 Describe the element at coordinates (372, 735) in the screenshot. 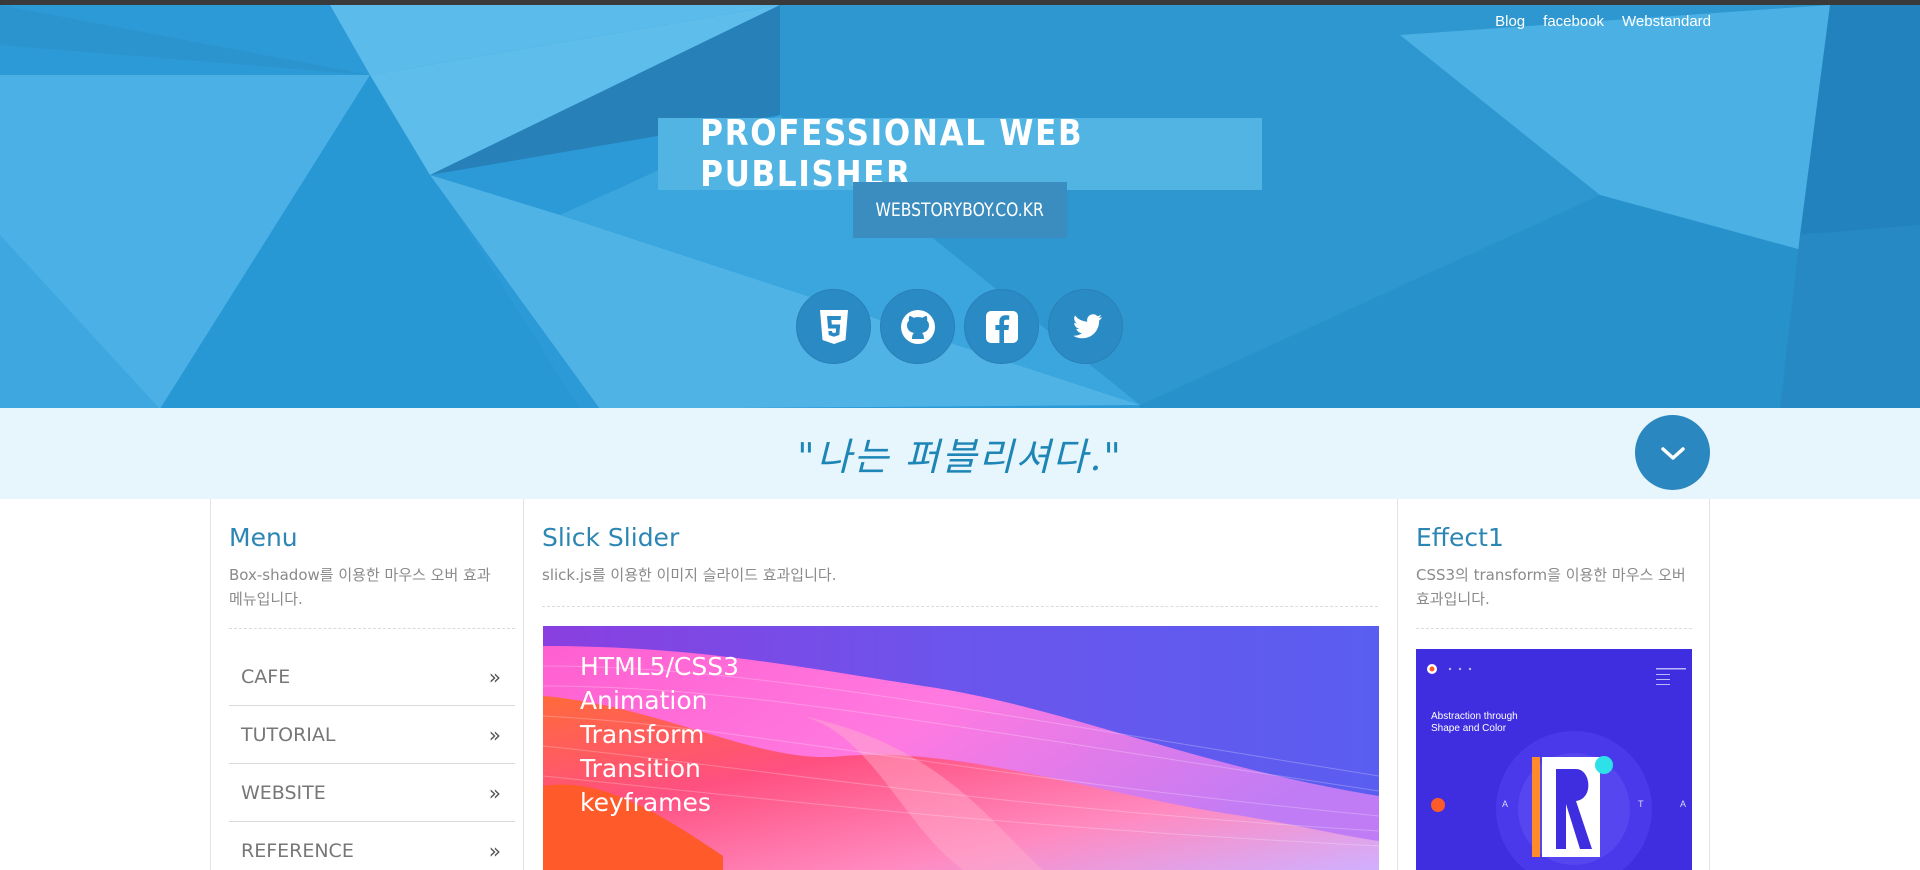

I see `menu-item-tutorial: TUTORIAL »` at that location.